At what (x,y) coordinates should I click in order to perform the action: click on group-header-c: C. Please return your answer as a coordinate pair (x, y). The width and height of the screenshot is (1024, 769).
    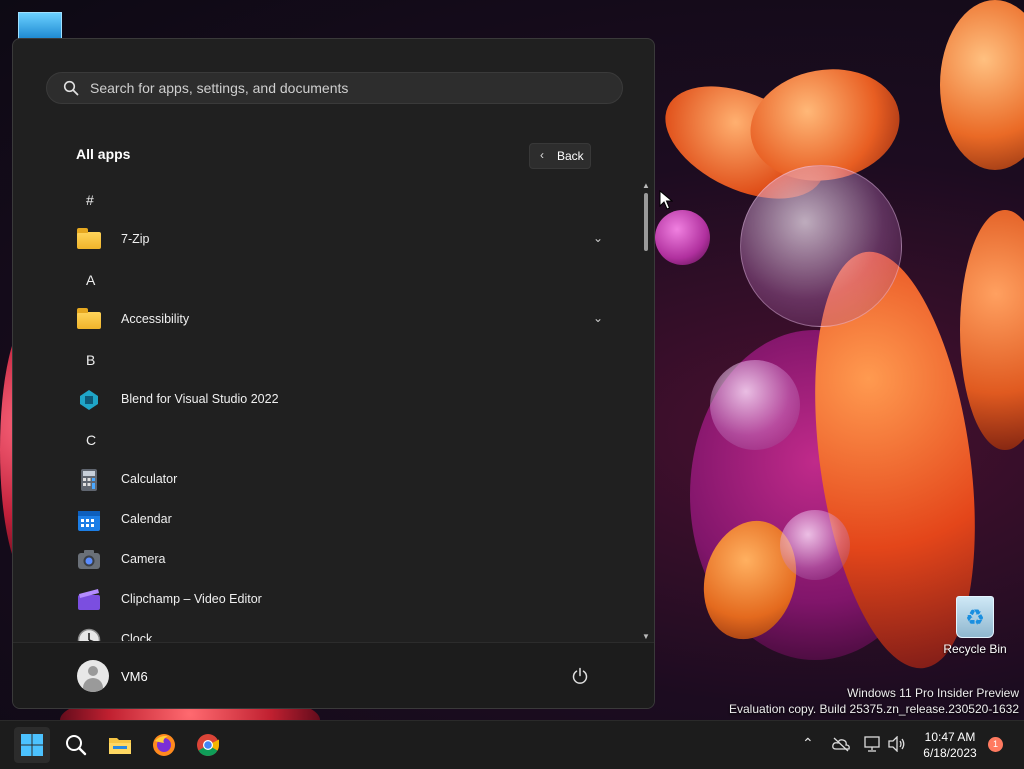
    Looking at the image, I should click on (91, 440).